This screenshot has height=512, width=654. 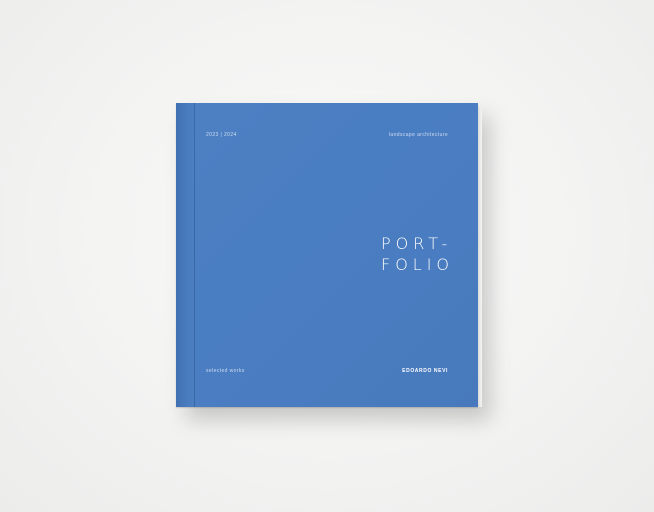 What do you see at coordinates (425, 371) in the screenshot?
I see `cover-author: EDOARDO NEVI` at bounding box center [425, 371].